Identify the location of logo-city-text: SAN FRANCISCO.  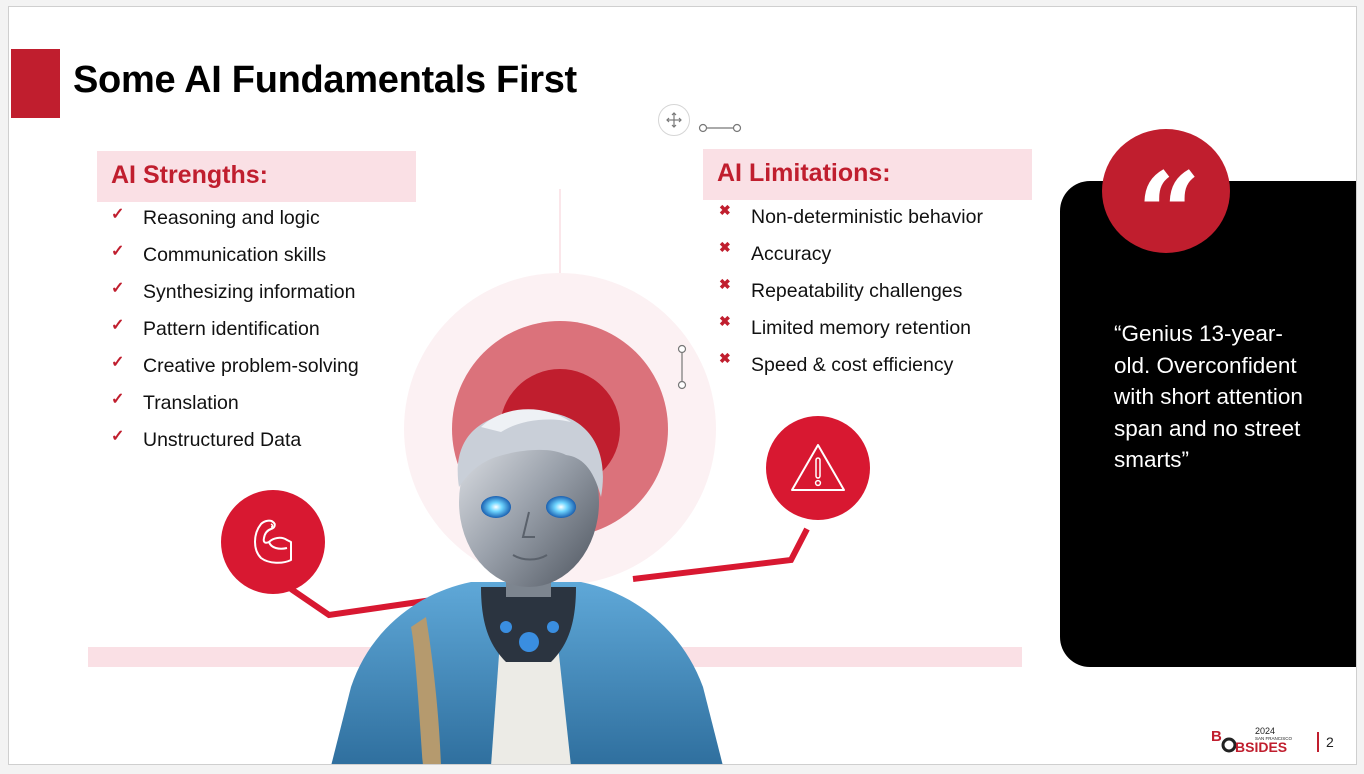
(1274, 738).